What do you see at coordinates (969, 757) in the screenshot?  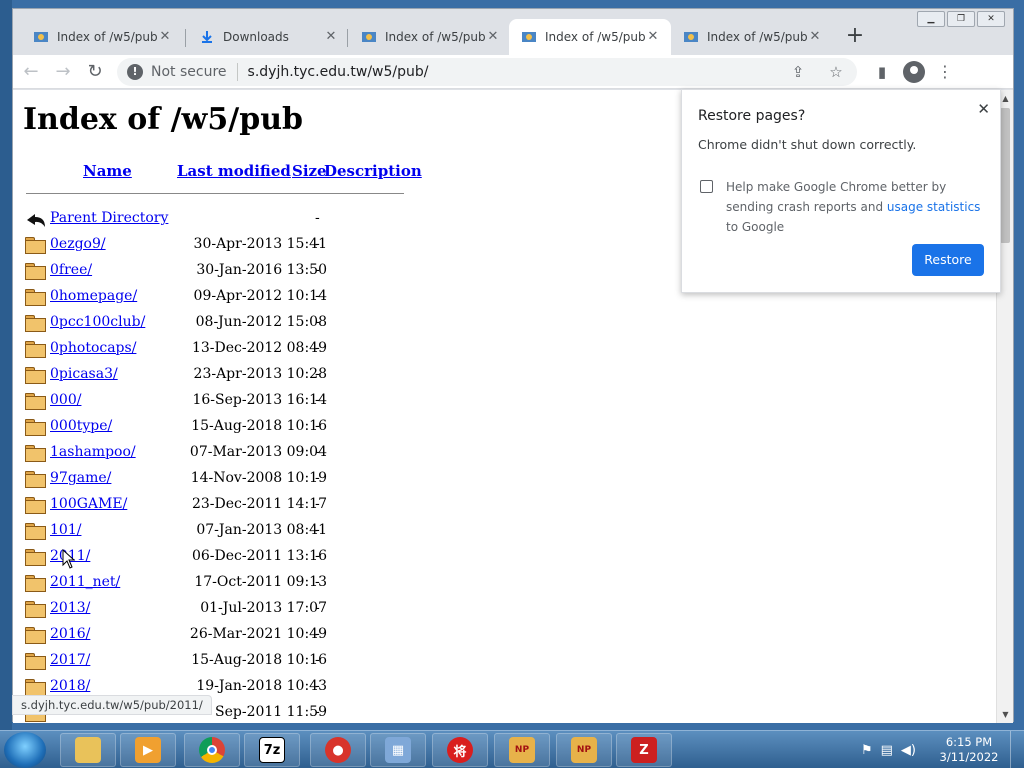 I see `clock-date: 3/11/2022` at bounding box center [969, 757].